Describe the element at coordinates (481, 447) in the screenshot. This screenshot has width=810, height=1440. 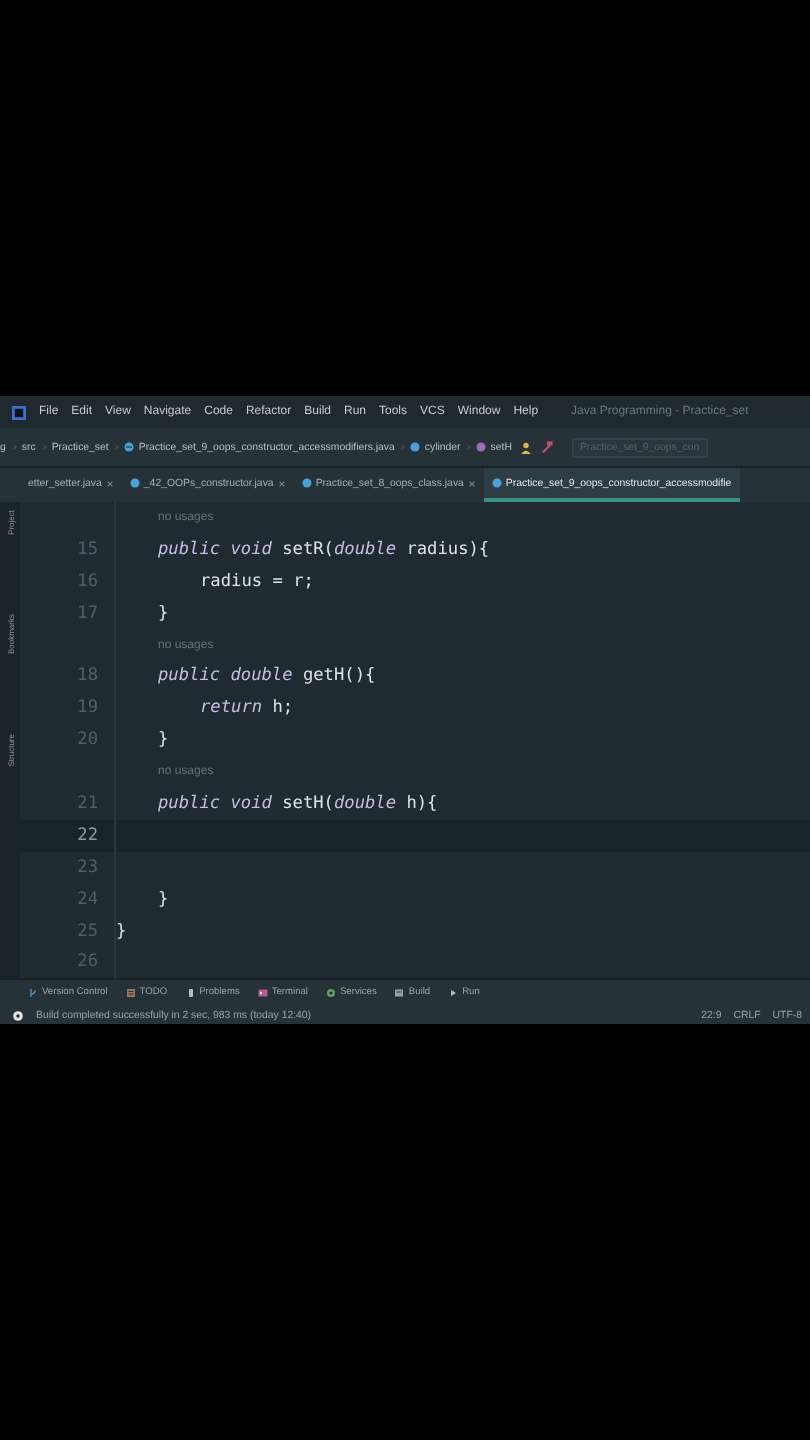
I see `method-icon` at that location.